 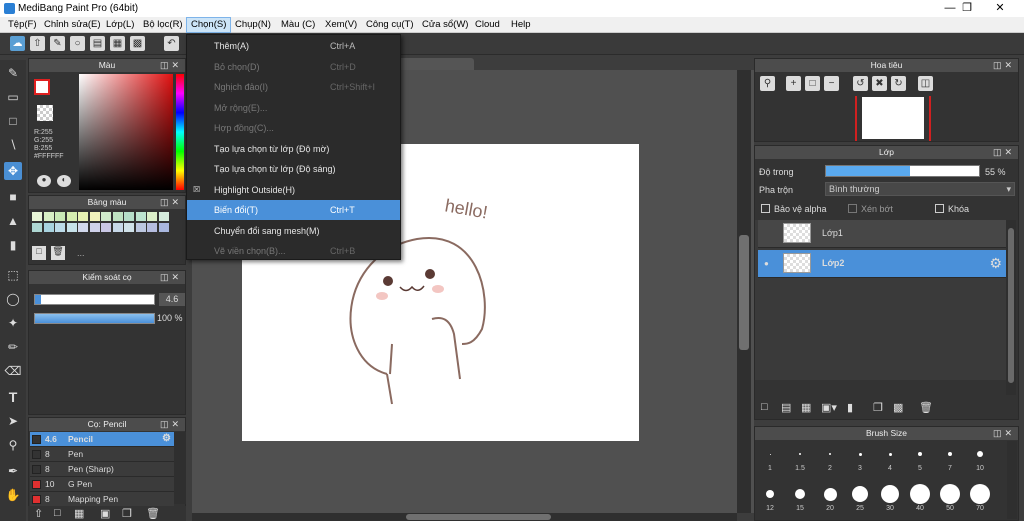 What do you see at coordinates (920, 497) in the screenshot?
I see `brush-size-option: 40` at bounding box center [920, 497].